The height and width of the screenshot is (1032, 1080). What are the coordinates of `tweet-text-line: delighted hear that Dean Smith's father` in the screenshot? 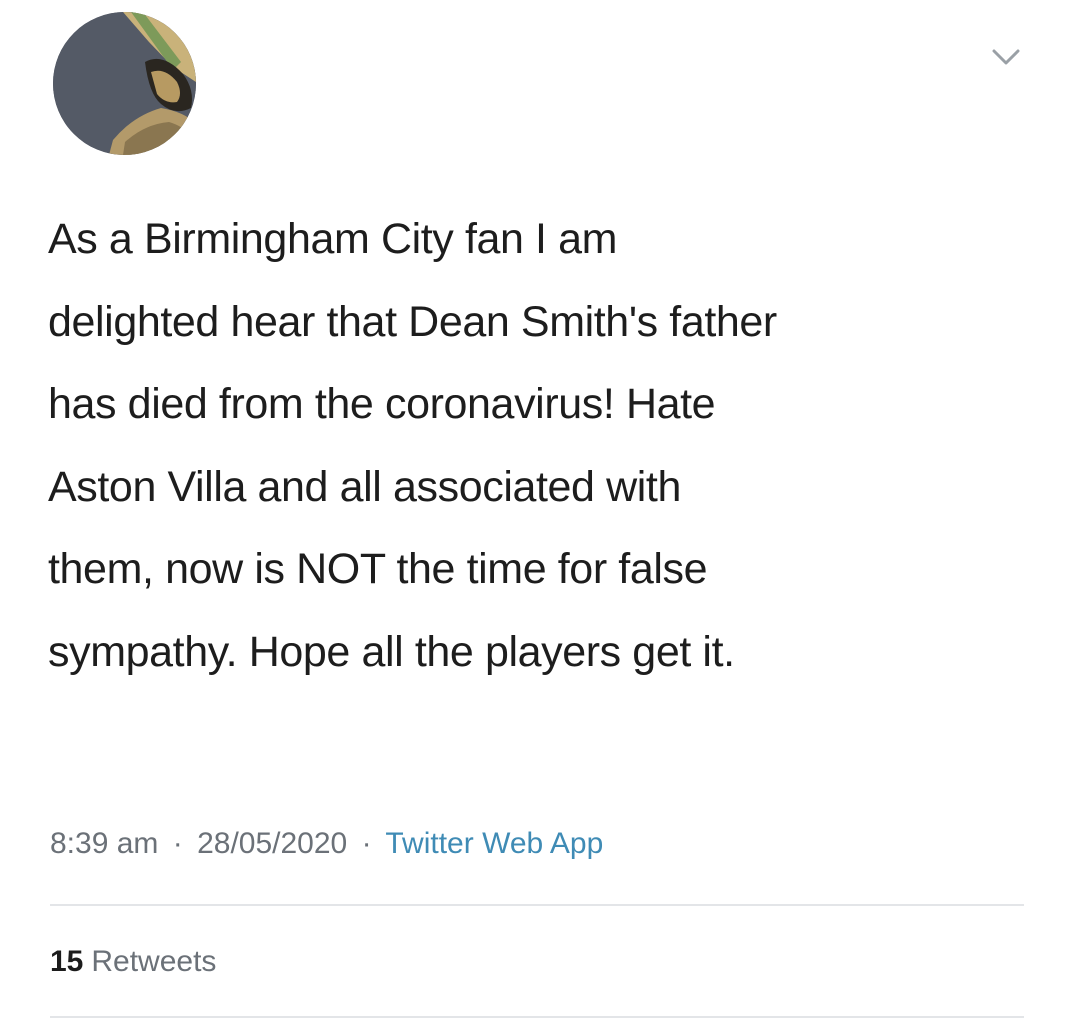 It's located at (412, 321).